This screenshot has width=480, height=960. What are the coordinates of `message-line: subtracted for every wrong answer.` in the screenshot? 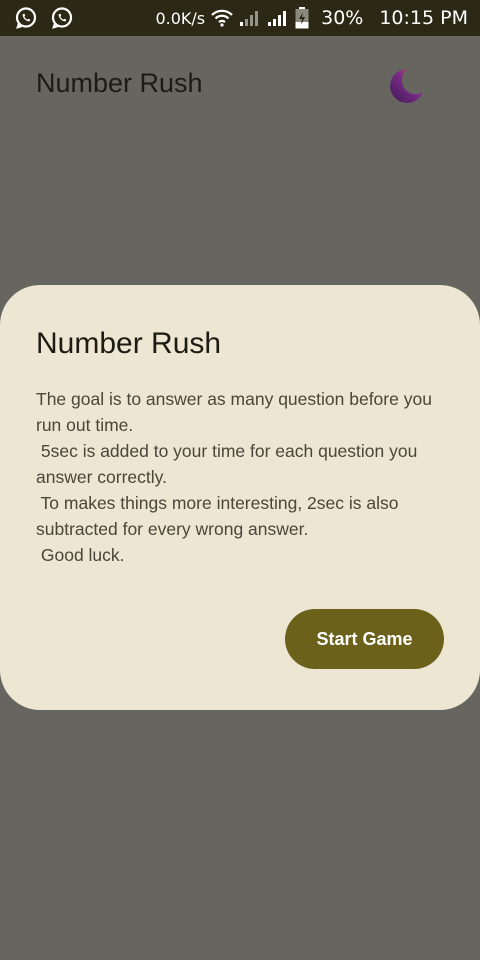 It's located at (172, 529).